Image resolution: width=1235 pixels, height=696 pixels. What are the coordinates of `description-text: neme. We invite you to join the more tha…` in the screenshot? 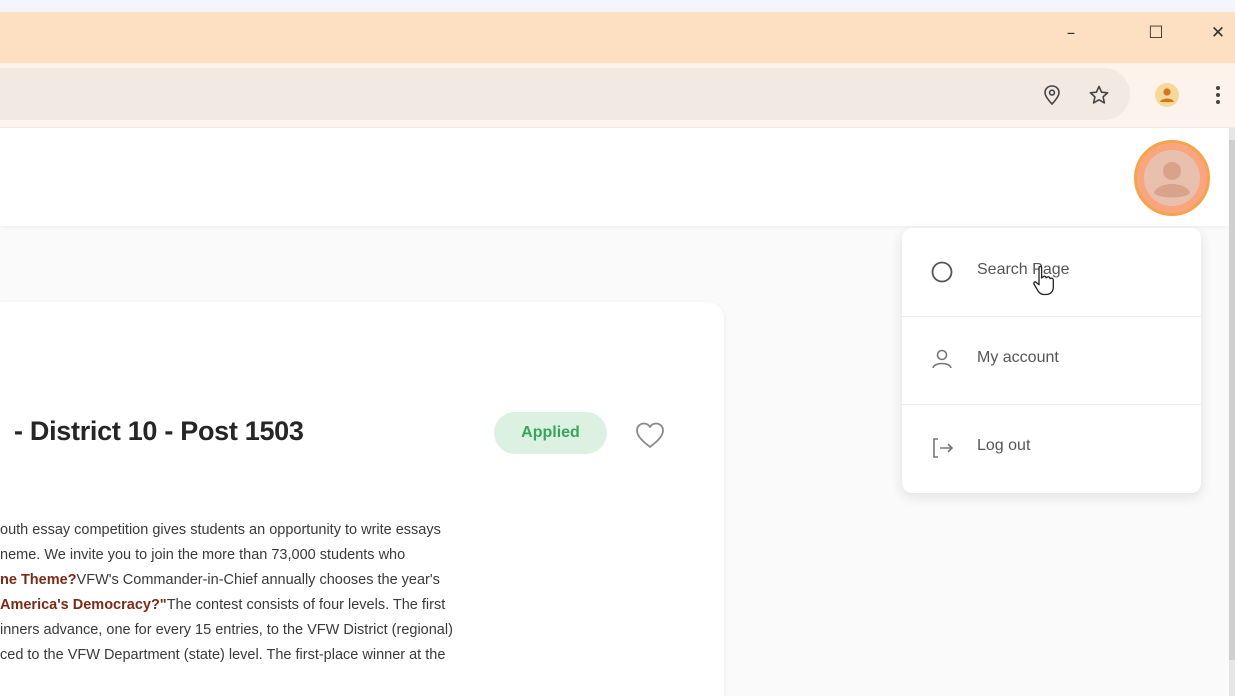 It's located at (203, 555).